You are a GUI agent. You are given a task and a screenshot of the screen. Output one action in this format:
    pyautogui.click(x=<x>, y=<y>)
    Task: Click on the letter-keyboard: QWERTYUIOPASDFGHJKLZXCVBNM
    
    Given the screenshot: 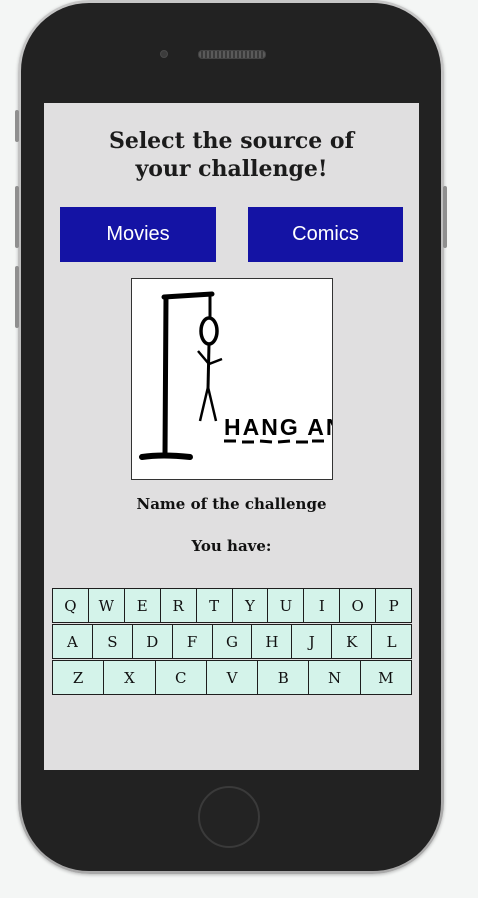 What is the action you would take?
    pyautogui.click(x=232, y=642)
    